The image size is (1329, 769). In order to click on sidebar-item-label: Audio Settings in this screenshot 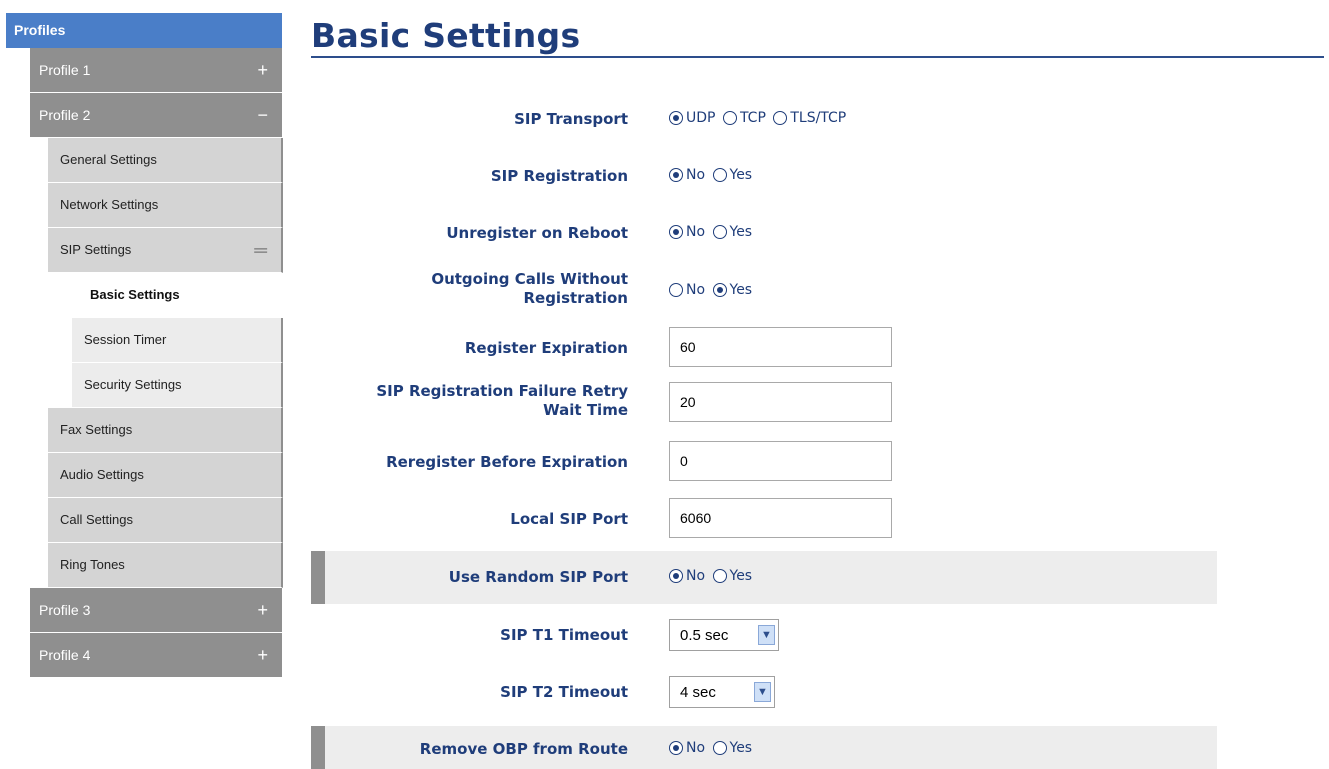, I will do `click(102, 474)`.